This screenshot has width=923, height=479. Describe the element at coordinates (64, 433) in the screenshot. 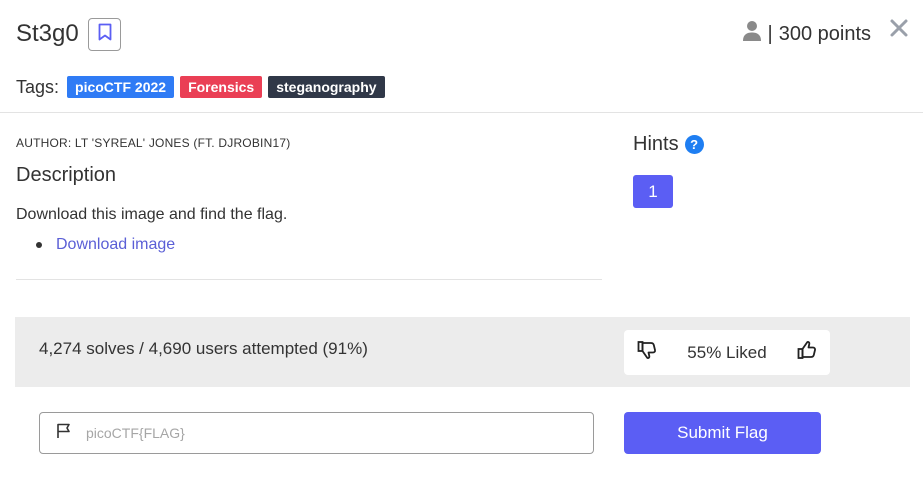

I see `flag-icon` at that location.